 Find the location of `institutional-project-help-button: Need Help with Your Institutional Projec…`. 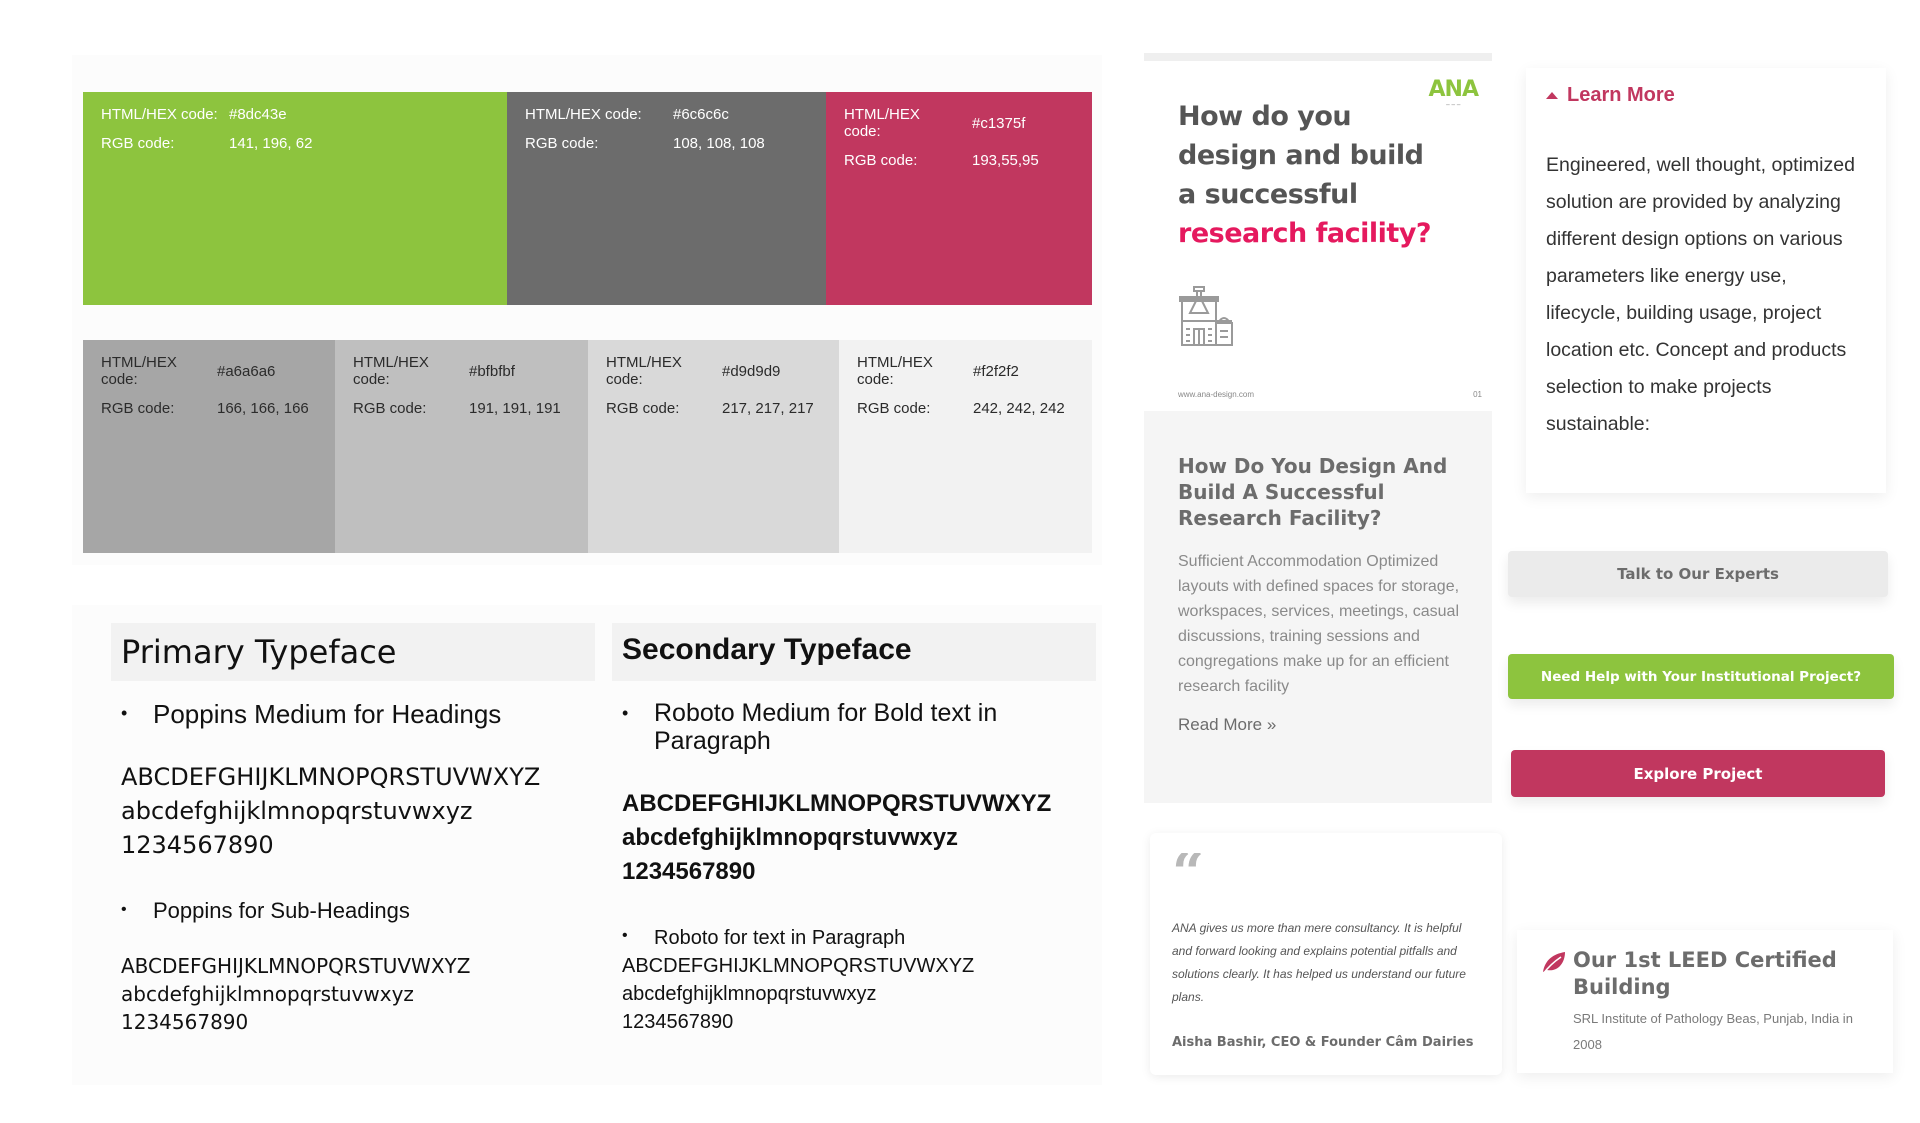

institutional-project-help-button: Need Help with Your Institutional Projec… is located at coordinates (1701, 676).